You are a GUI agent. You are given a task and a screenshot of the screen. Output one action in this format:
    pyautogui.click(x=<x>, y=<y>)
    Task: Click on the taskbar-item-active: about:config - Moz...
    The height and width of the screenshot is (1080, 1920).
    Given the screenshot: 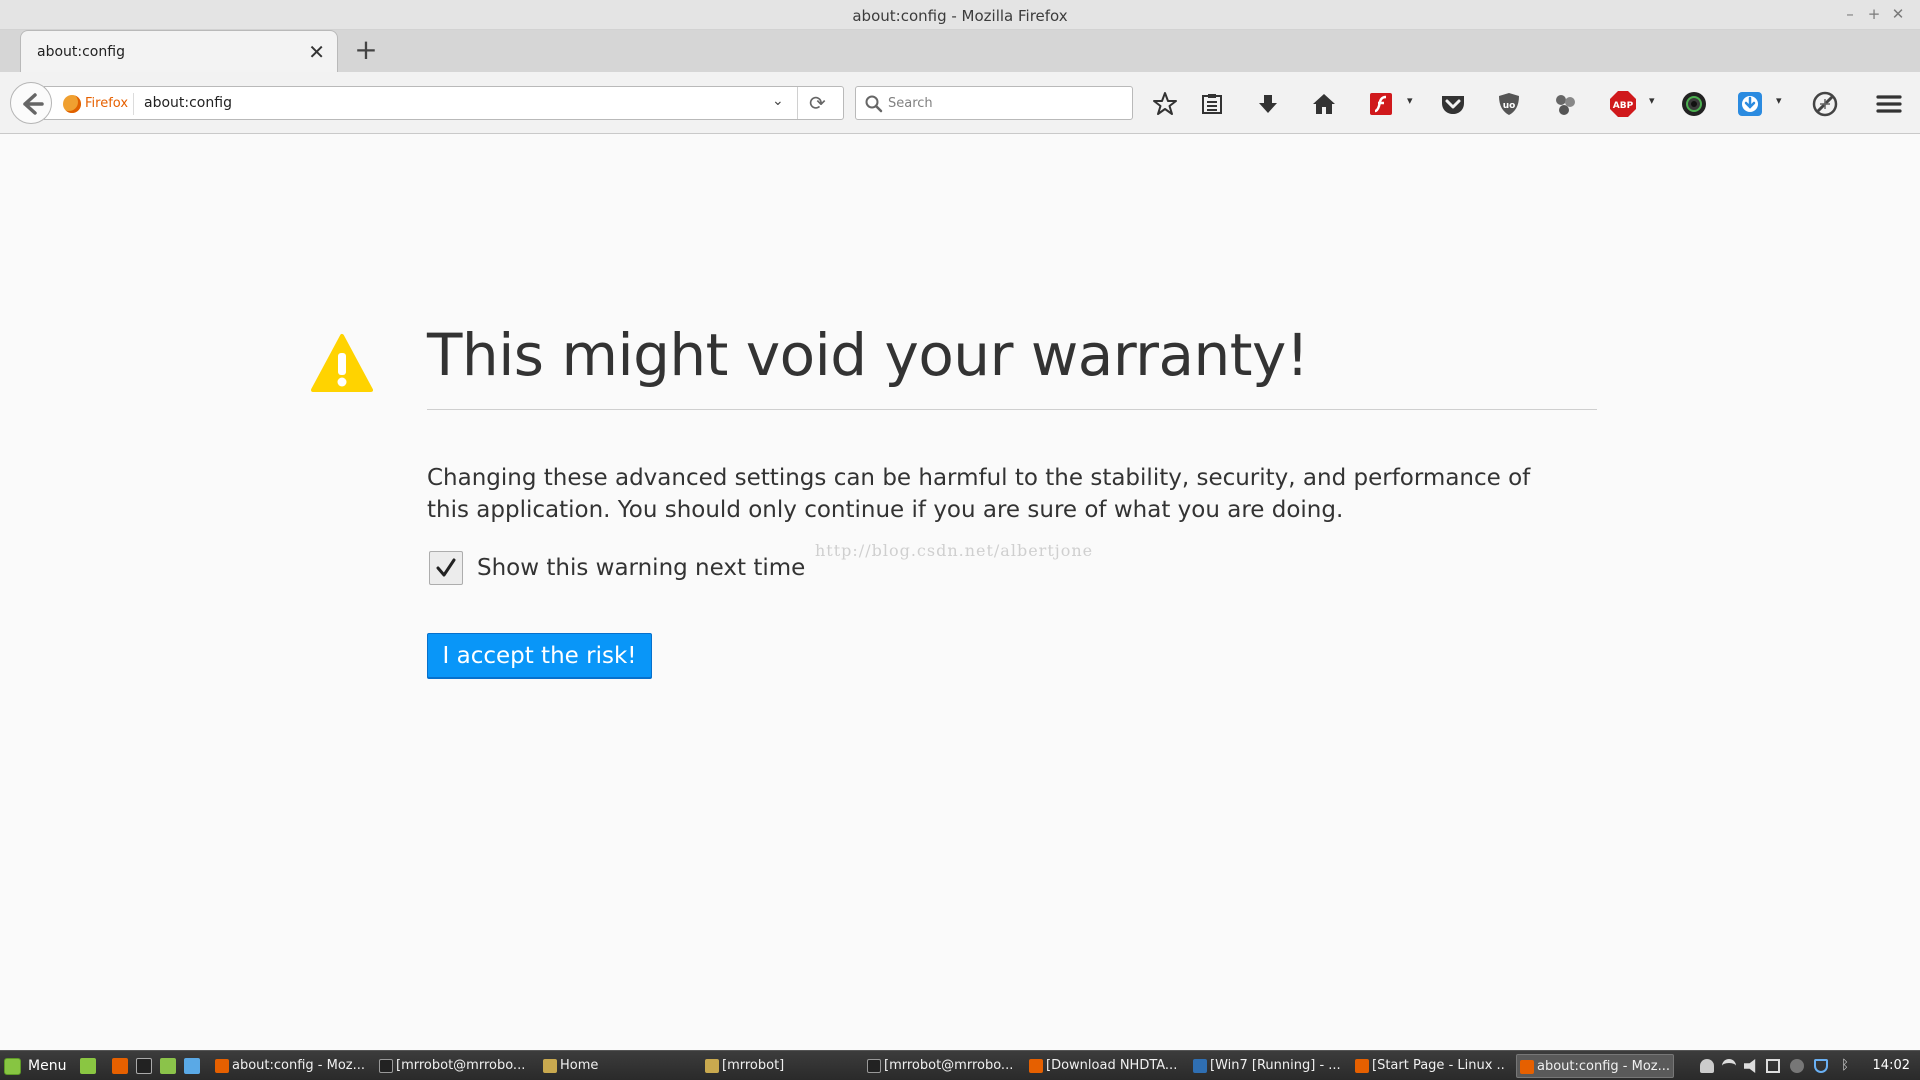 What is the action you would take?
    pyautogui.click(x=1595, y=1066)
    